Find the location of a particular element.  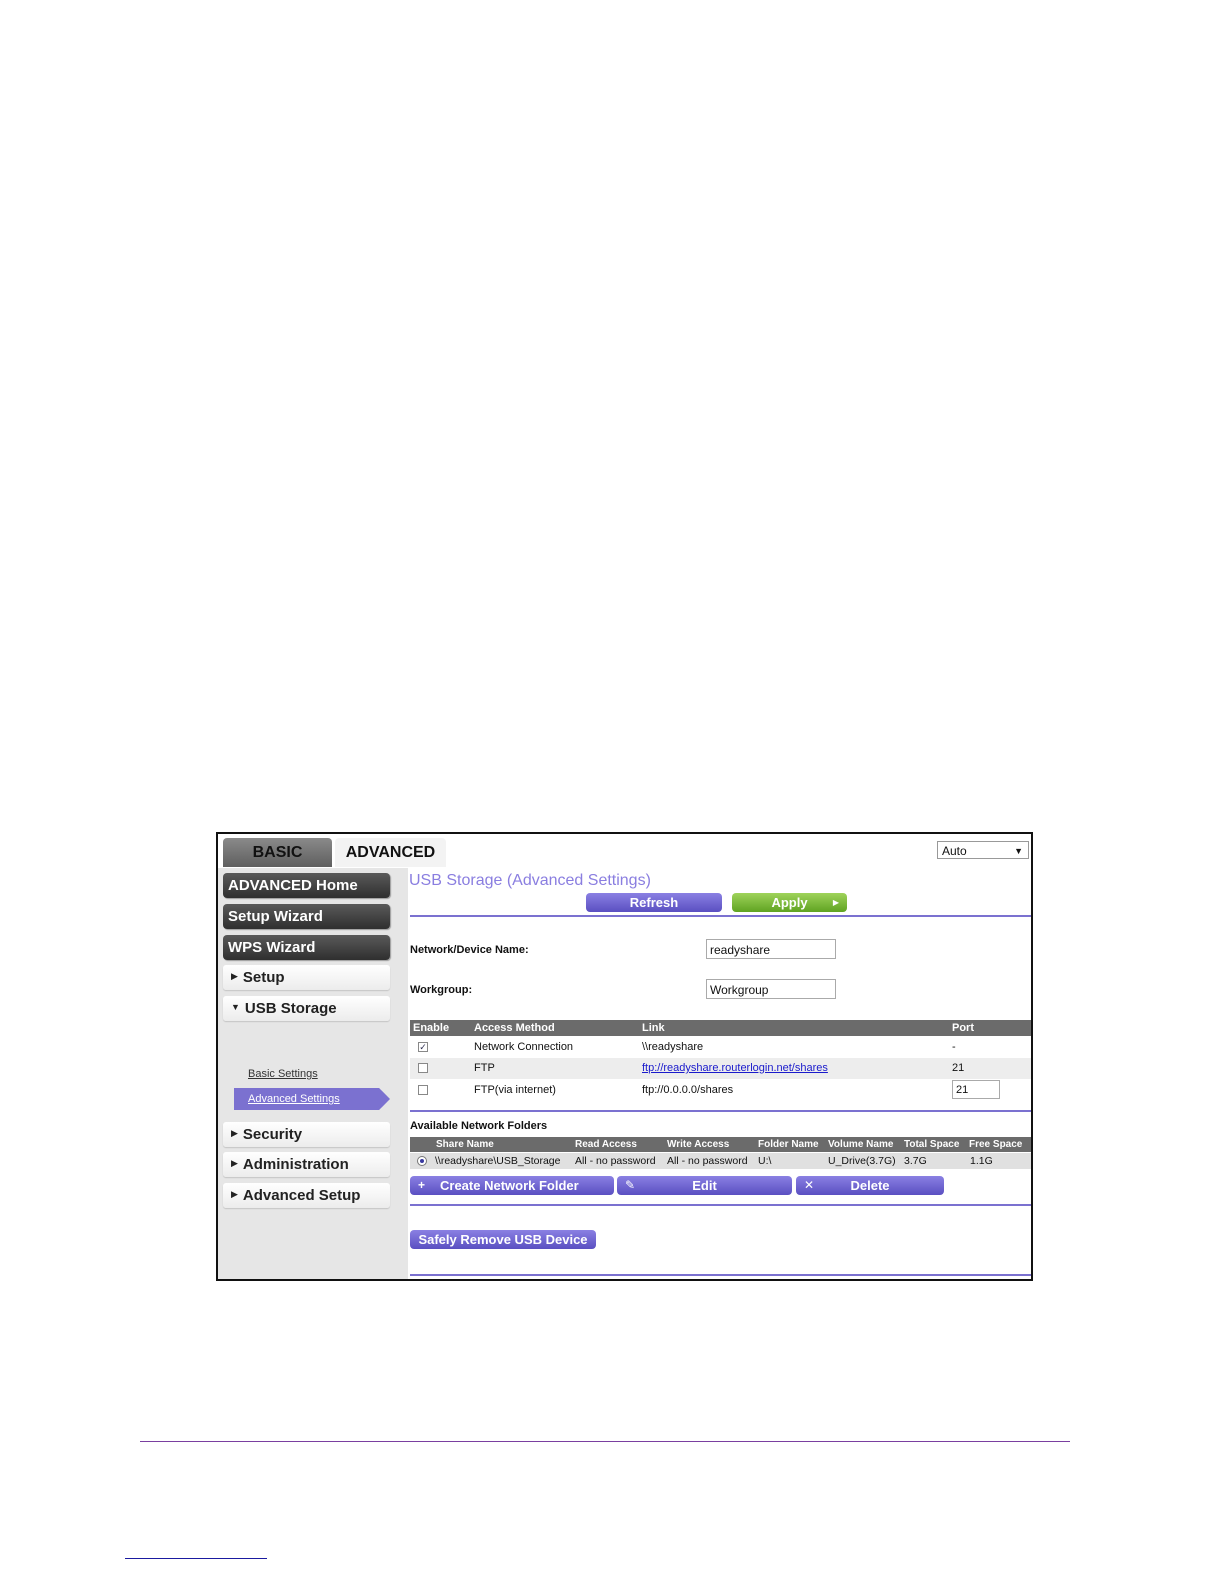

folders-section-title: Available Network Folders is located at coordinates (479, 1126).